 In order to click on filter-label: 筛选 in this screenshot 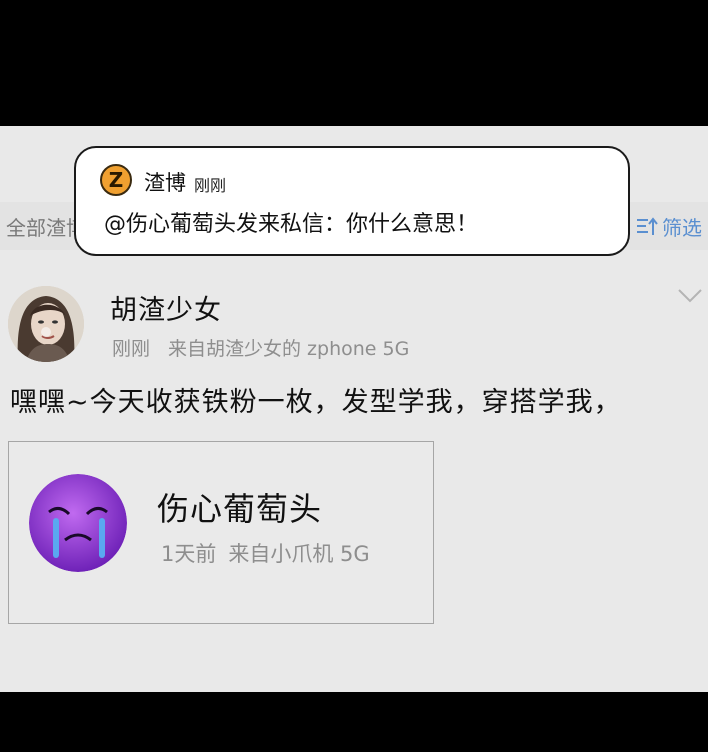, I will do `click(682, 228)`.